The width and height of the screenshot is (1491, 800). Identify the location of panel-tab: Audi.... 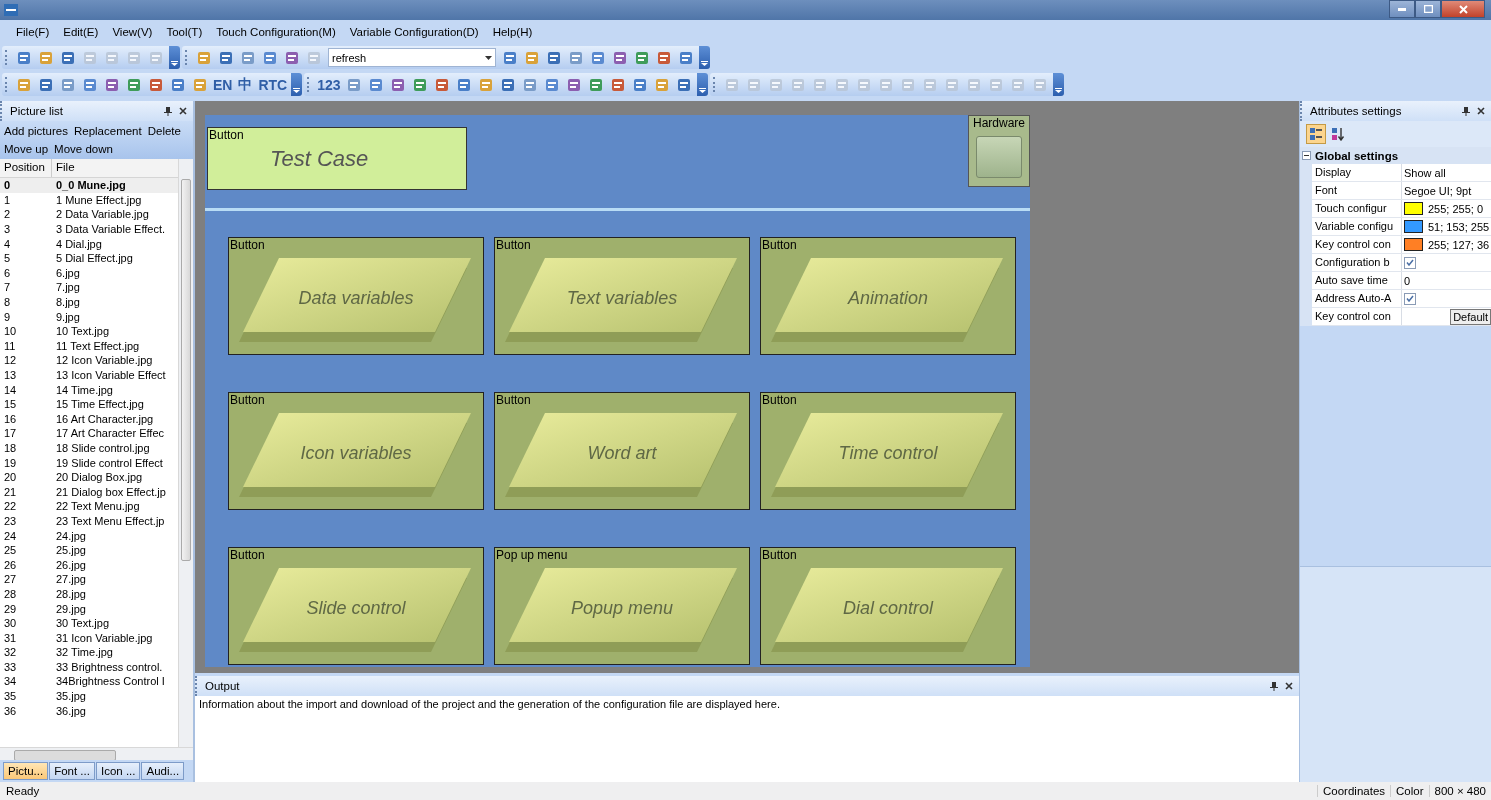
(163, 771).